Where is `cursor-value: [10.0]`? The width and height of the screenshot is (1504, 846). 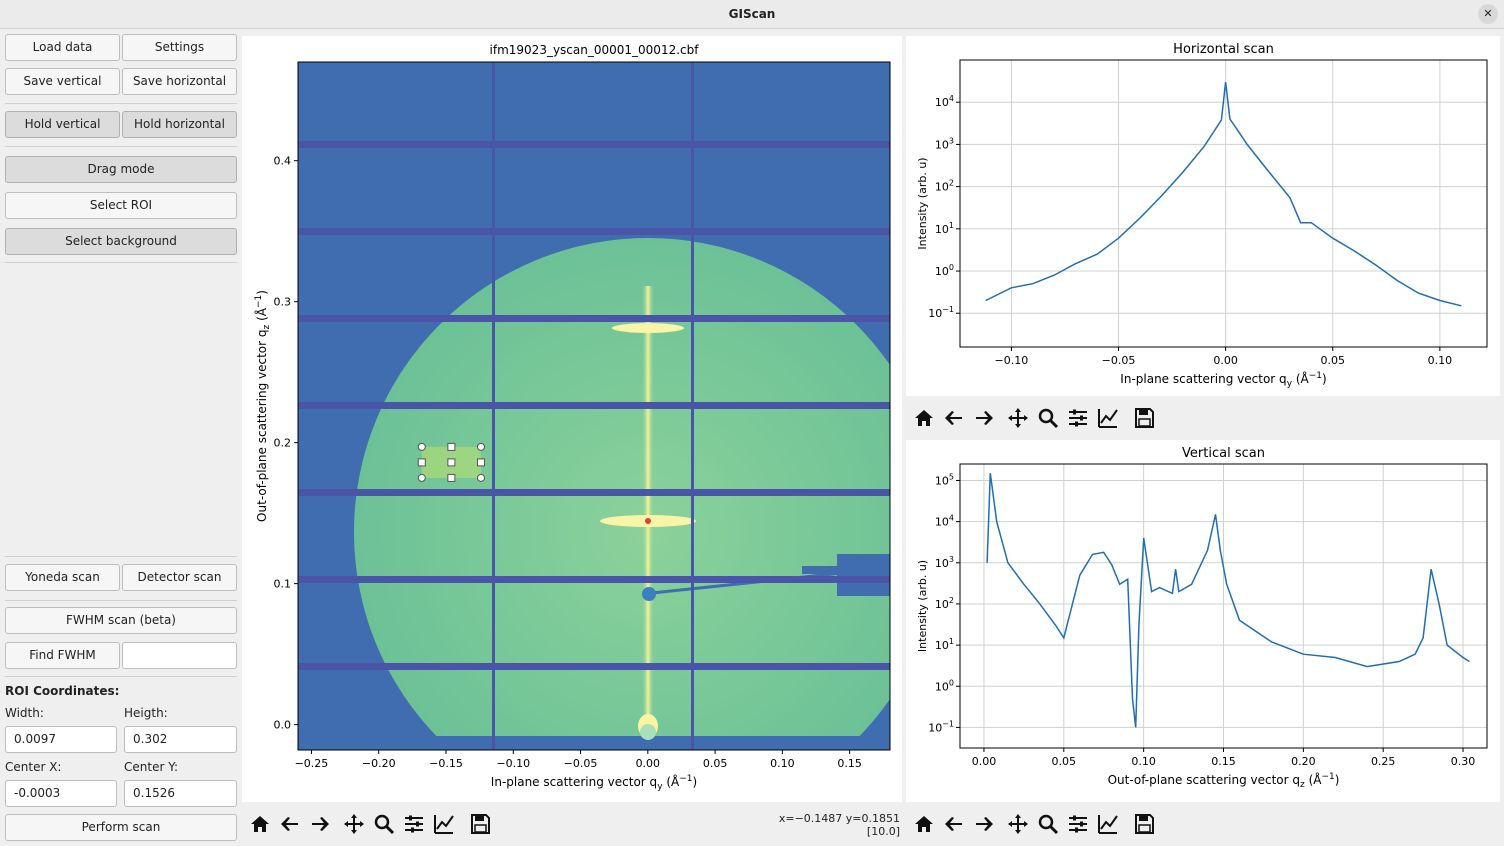
cursor-value: [10.0] is located at coordinates (883, 831).